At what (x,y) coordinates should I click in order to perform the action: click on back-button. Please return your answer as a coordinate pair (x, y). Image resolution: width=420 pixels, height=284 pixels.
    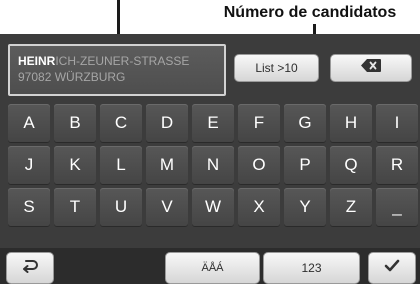
    Looking at the image, I should click on (30, 268).